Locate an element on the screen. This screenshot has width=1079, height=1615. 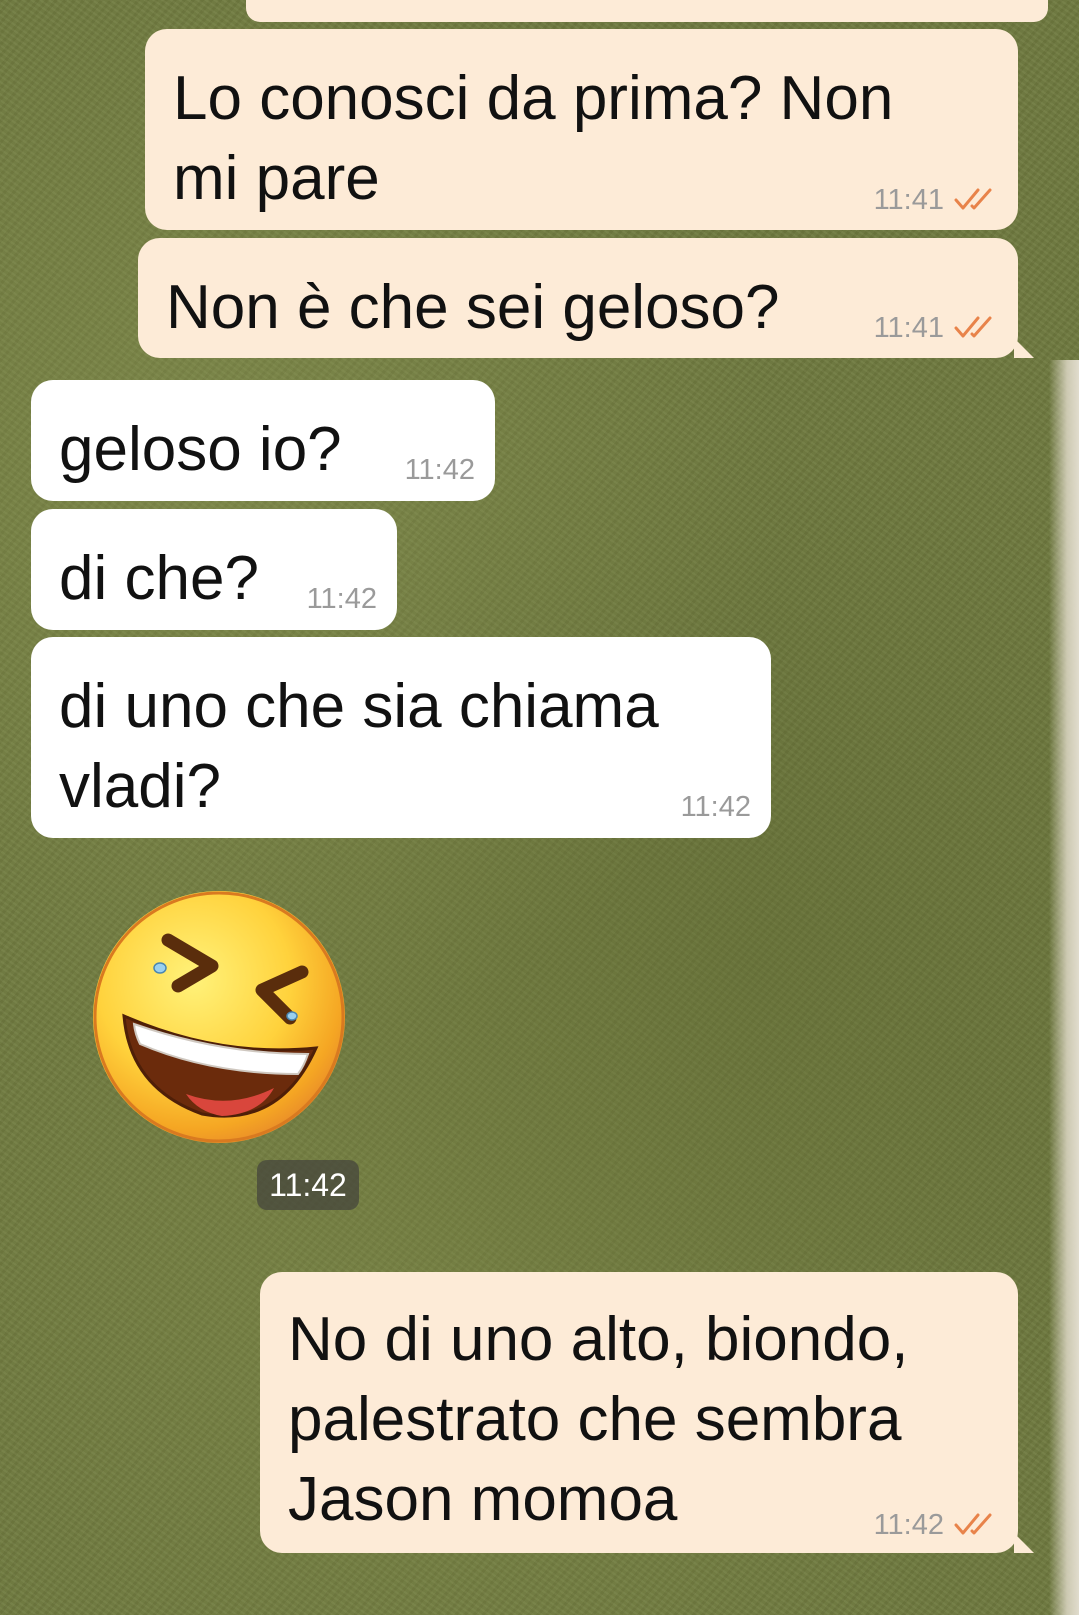
message-bubble-incoming: di che? 11:42 is located at coordinates (214, 569).